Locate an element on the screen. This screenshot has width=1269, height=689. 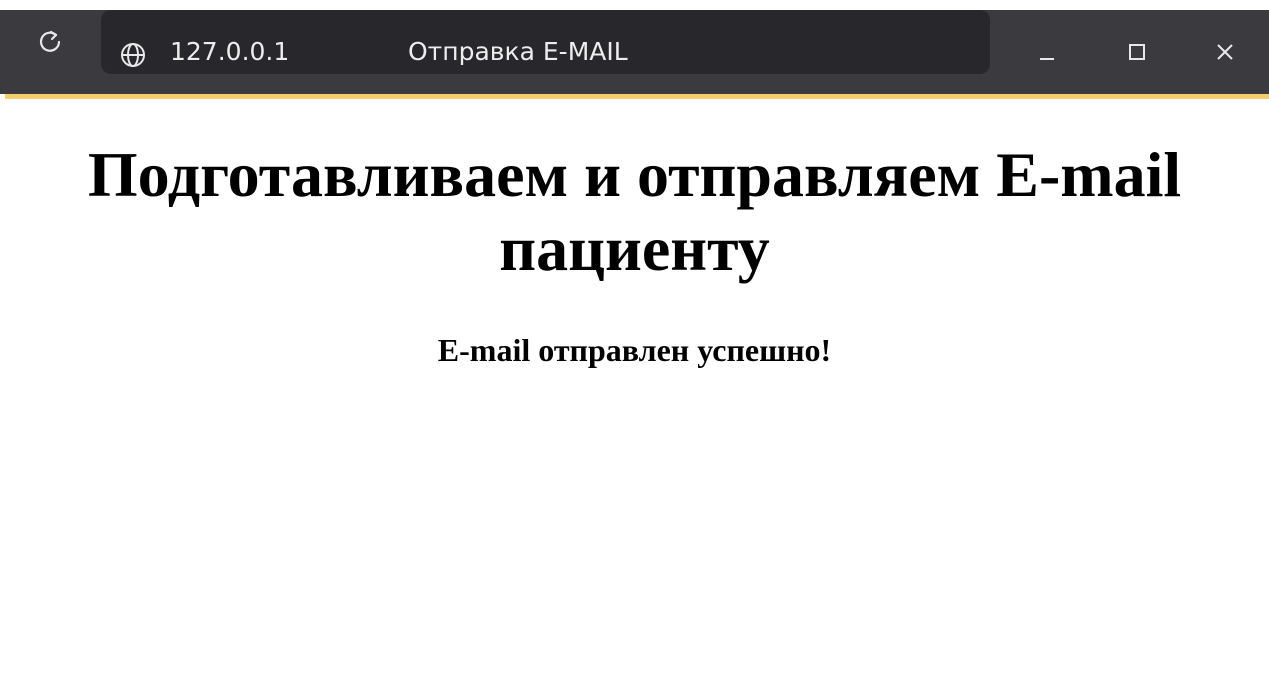
close-button is located at coordinates (1225, 52).